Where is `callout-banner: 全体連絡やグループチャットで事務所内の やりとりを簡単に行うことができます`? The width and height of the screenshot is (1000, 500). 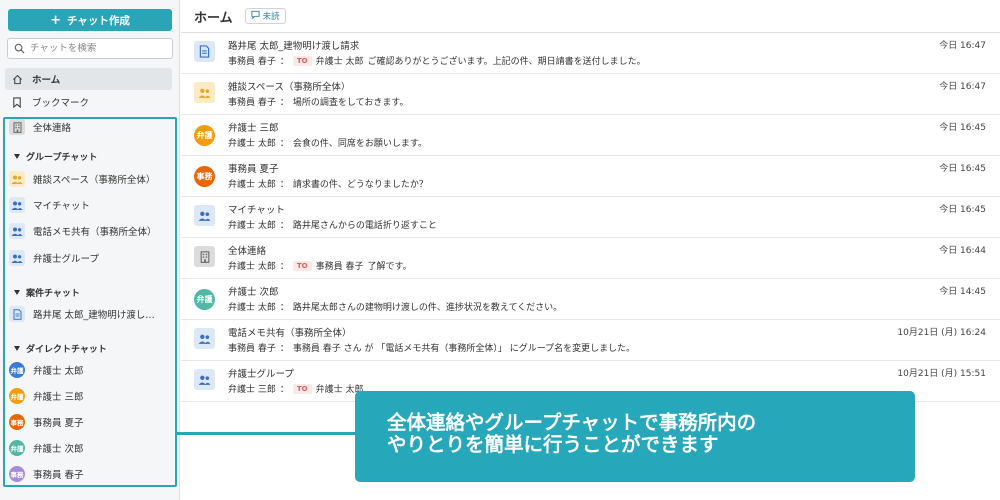 callout-banner: 全体連絡やグループチャットで事務所内の やりとりを簡単に行うことができます is located at coordinates (635, 436).